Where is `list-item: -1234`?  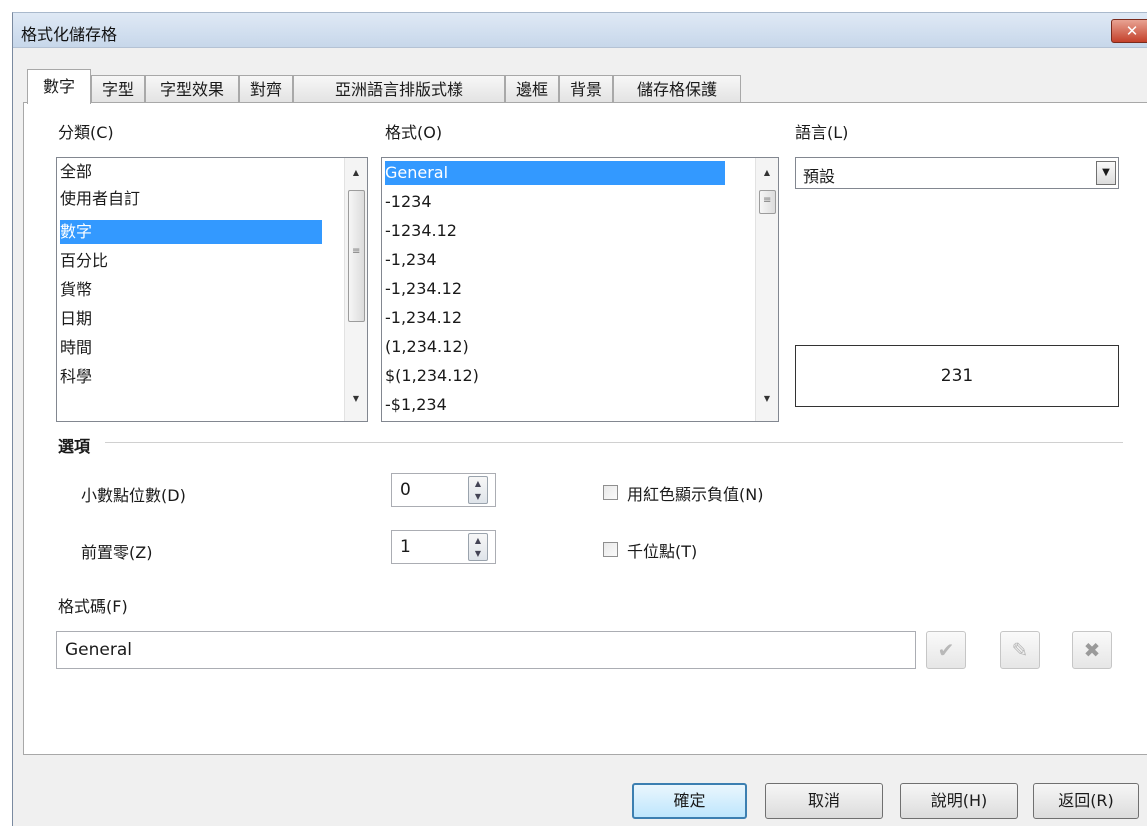
list-item: -1234 is located at coordinates (408, 202).